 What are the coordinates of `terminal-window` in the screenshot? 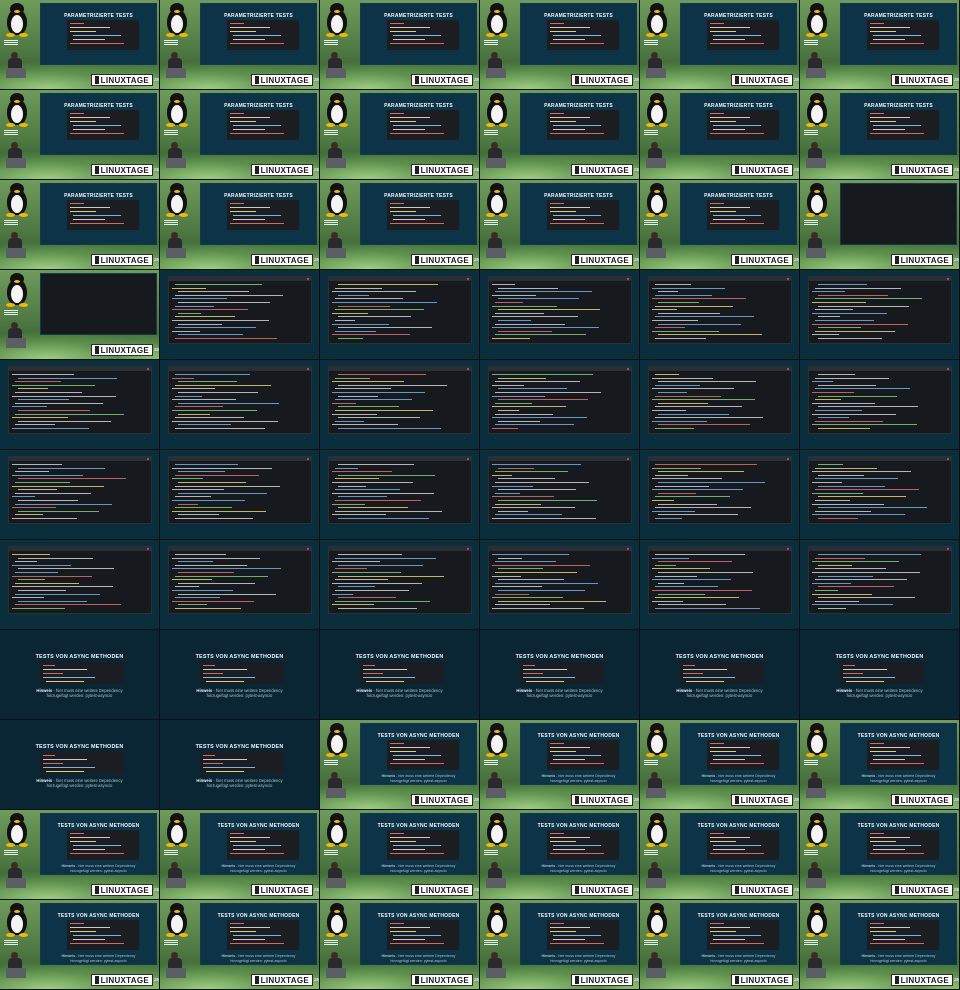 It's located at (720, 580).